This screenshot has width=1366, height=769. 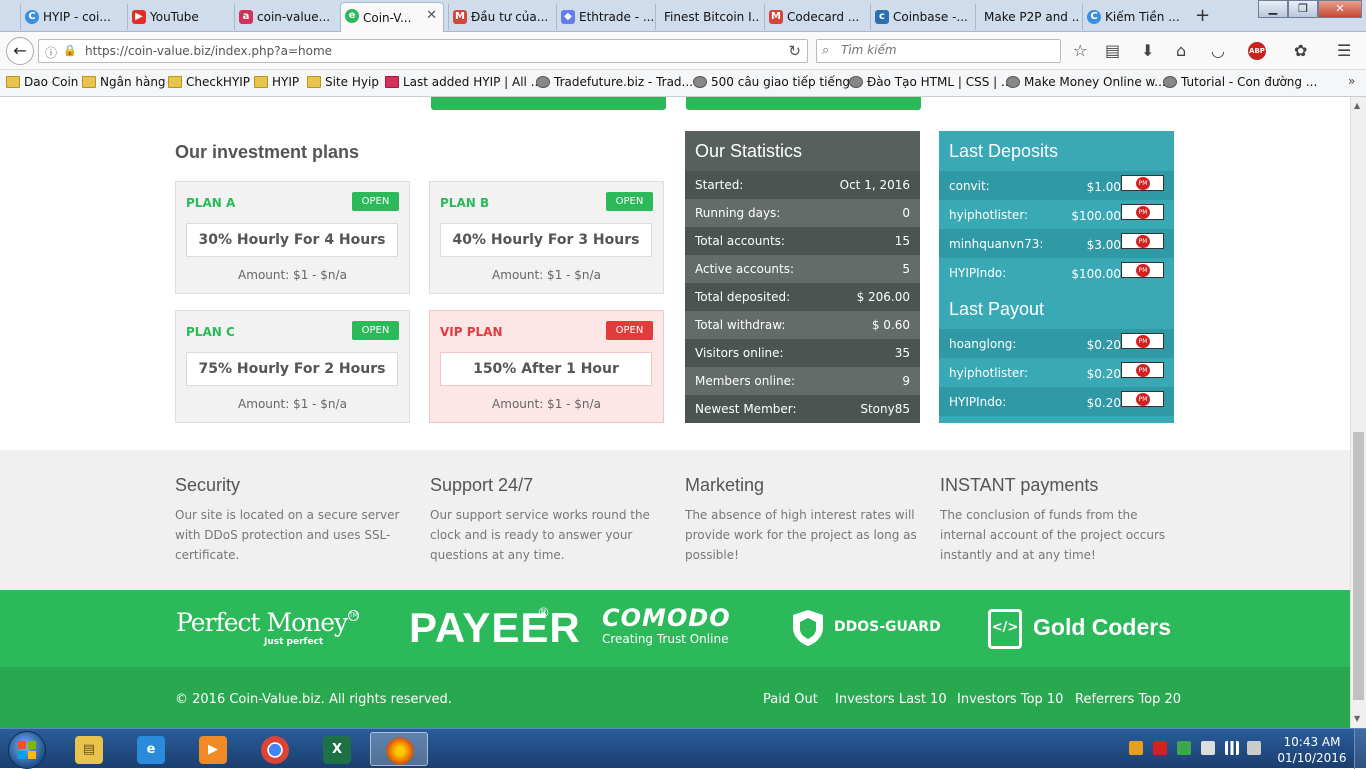 What do you see at coordinates (20, 51) in the screenshot?
I see `back-button: ←` at bounding box center [20, 51].